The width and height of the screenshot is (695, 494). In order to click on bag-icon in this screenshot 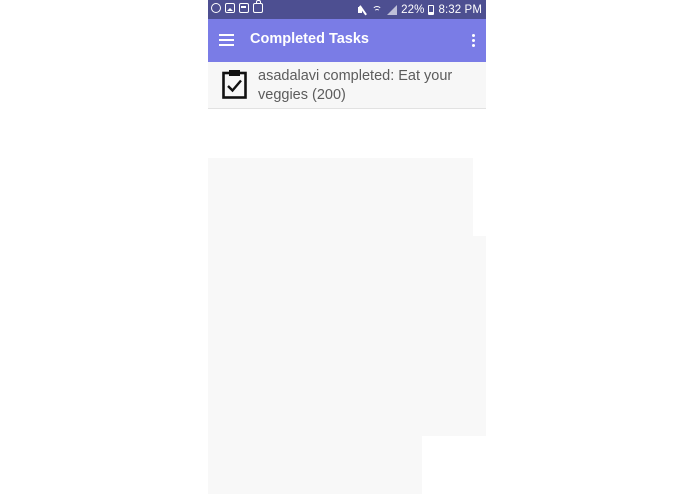, I will do `click(258, 6)`.